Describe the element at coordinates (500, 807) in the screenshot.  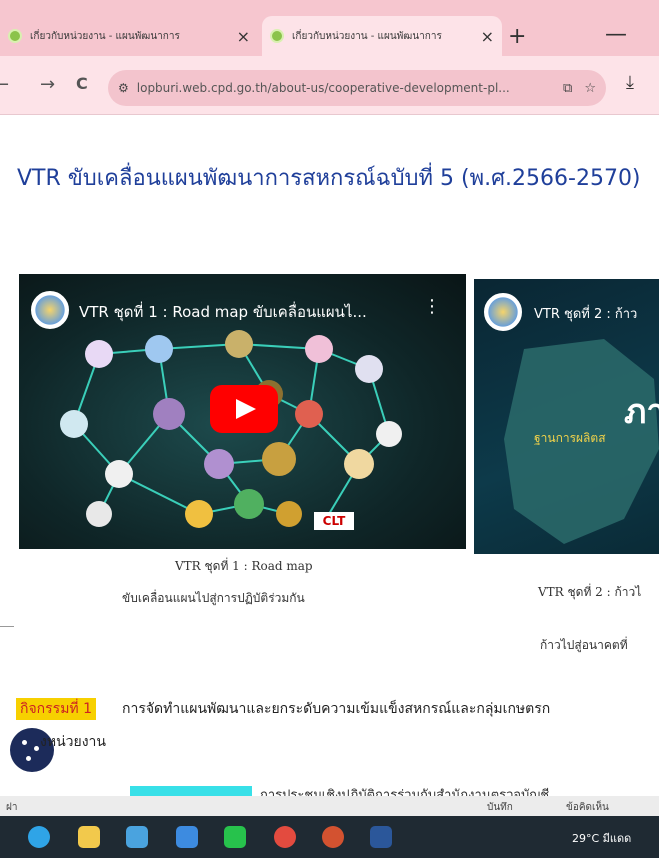
I see `notes-button: บันทึก` at that location.